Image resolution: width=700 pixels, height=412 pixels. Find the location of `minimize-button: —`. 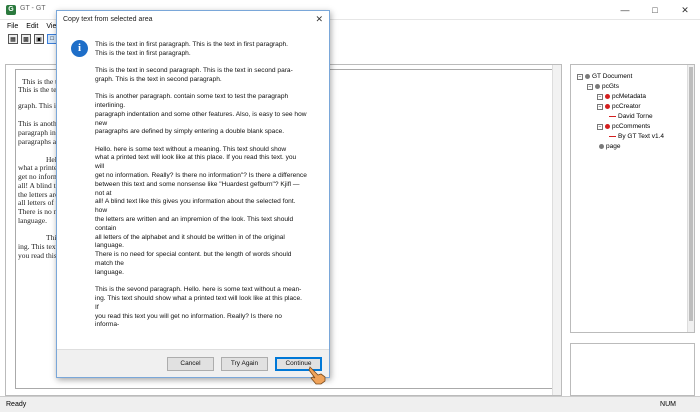

minimize-button: — is located at coordinates (625, 10).